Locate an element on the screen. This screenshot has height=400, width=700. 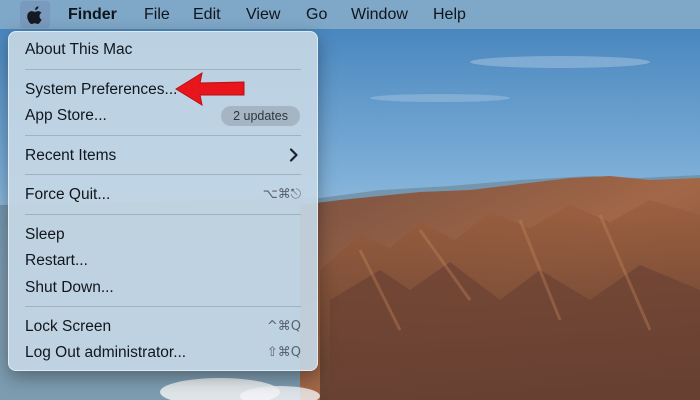
menu-edit: Edit is located at coordinates (207, 15).